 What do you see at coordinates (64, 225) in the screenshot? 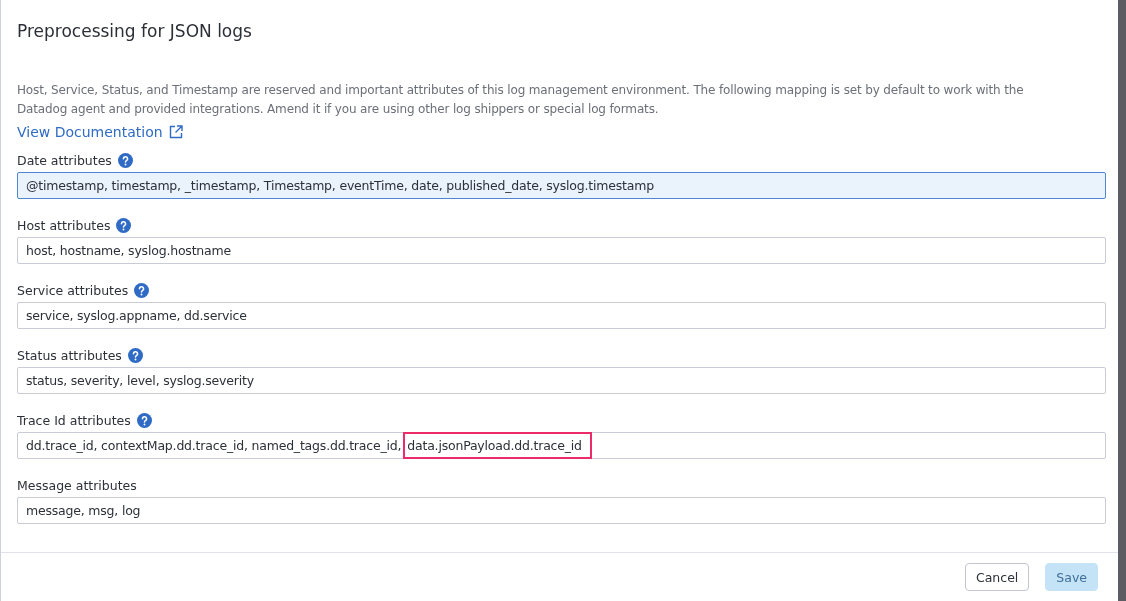
I see `field-label: Host attributes` at bounding box center [64, 225].